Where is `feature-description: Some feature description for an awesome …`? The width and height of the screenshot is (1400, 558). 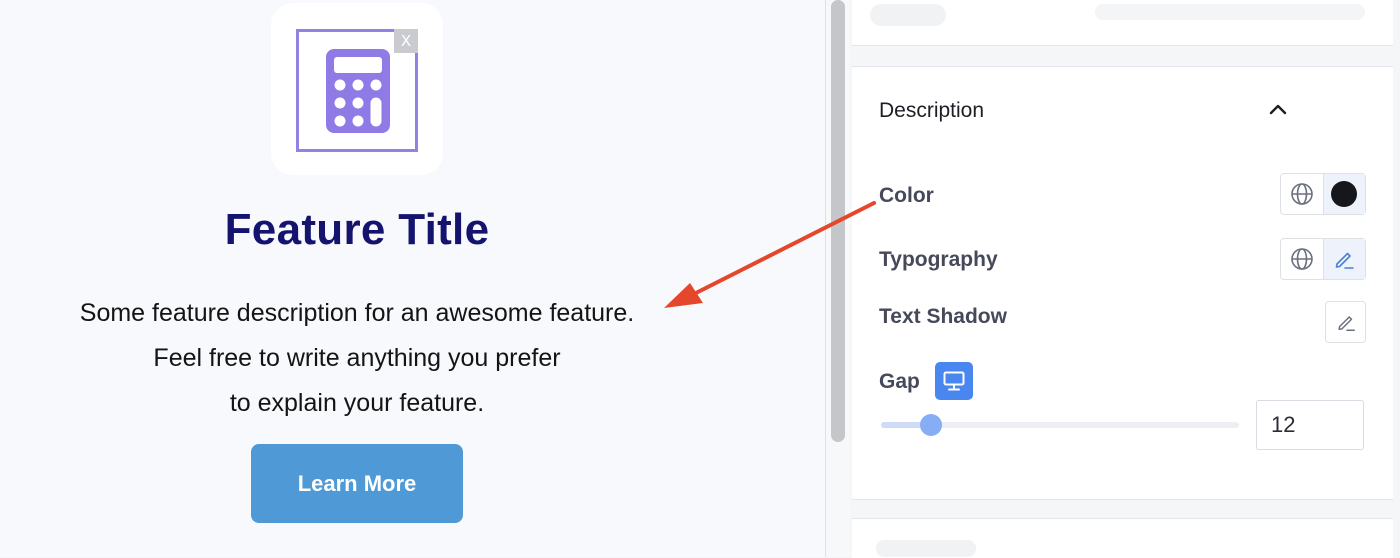
feature-description: Some feature description for an awesome … is located at coordinates (357, 358).